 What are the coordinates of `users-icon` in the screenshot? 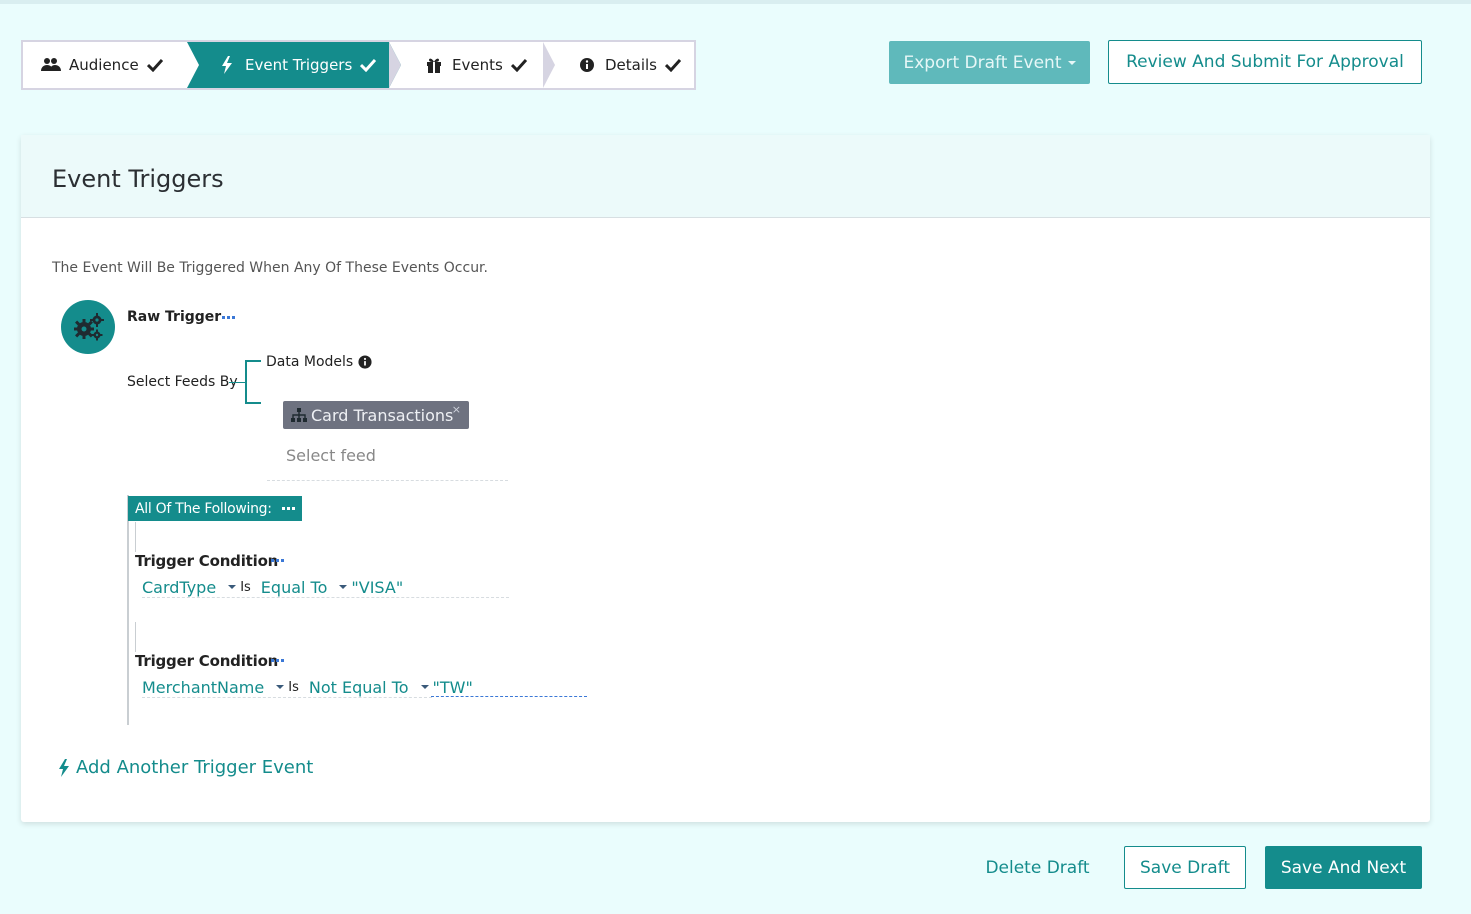 It's located at (51, 65).